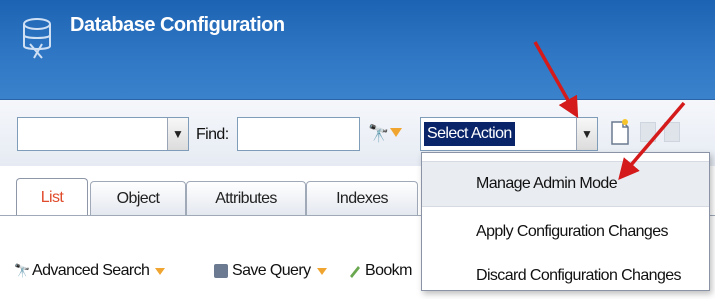 The height and width of the screenshot is (299, 715). What do you see at coordinates (396, 132) in the screenshot?
I see `search-options-dropdown-icon` at bounding box center [396, 132].